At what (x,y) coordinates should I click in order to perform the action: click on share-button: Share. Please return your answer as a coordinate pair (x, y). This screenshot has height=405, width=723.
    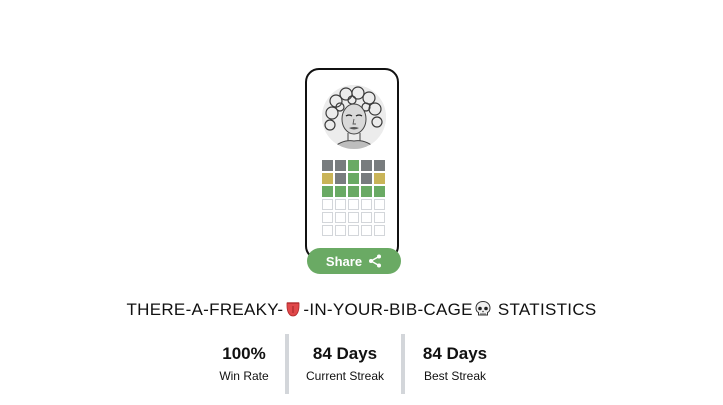
    Looking at the image, I should click on (354, 261).